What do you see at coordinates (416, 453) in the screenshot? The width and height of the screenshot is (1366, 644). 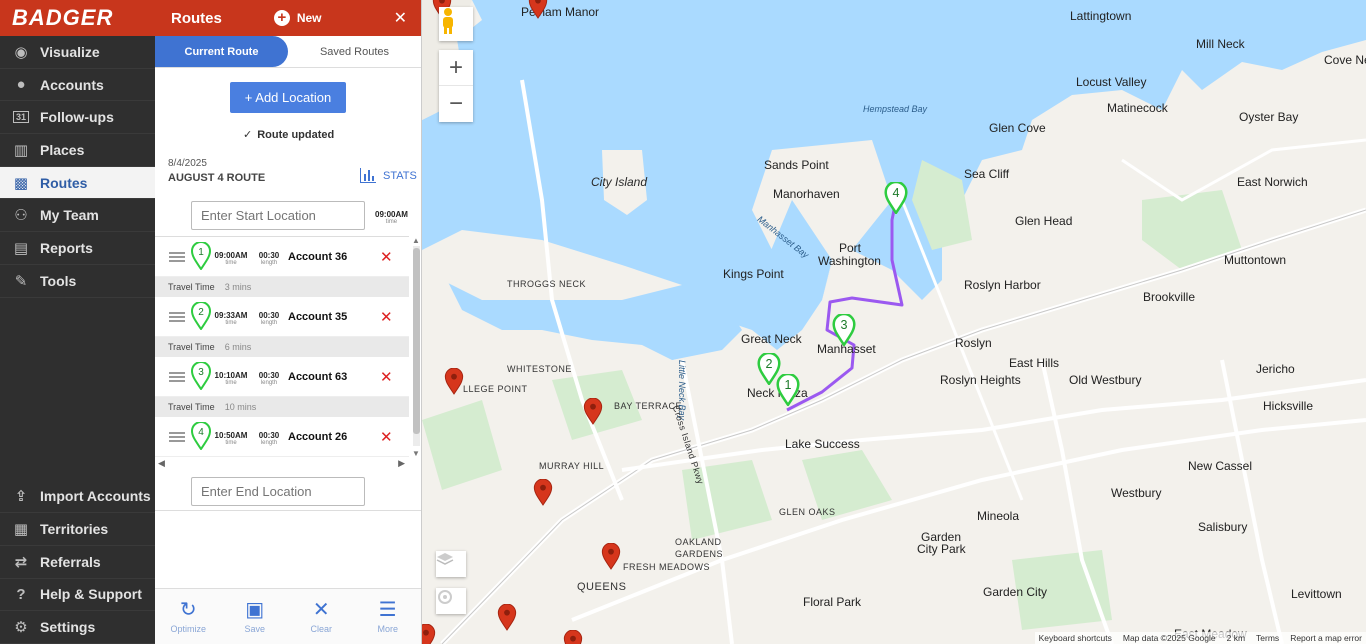 I see `scroll-down-arrow: ▼` at bounding box center [416, 453].